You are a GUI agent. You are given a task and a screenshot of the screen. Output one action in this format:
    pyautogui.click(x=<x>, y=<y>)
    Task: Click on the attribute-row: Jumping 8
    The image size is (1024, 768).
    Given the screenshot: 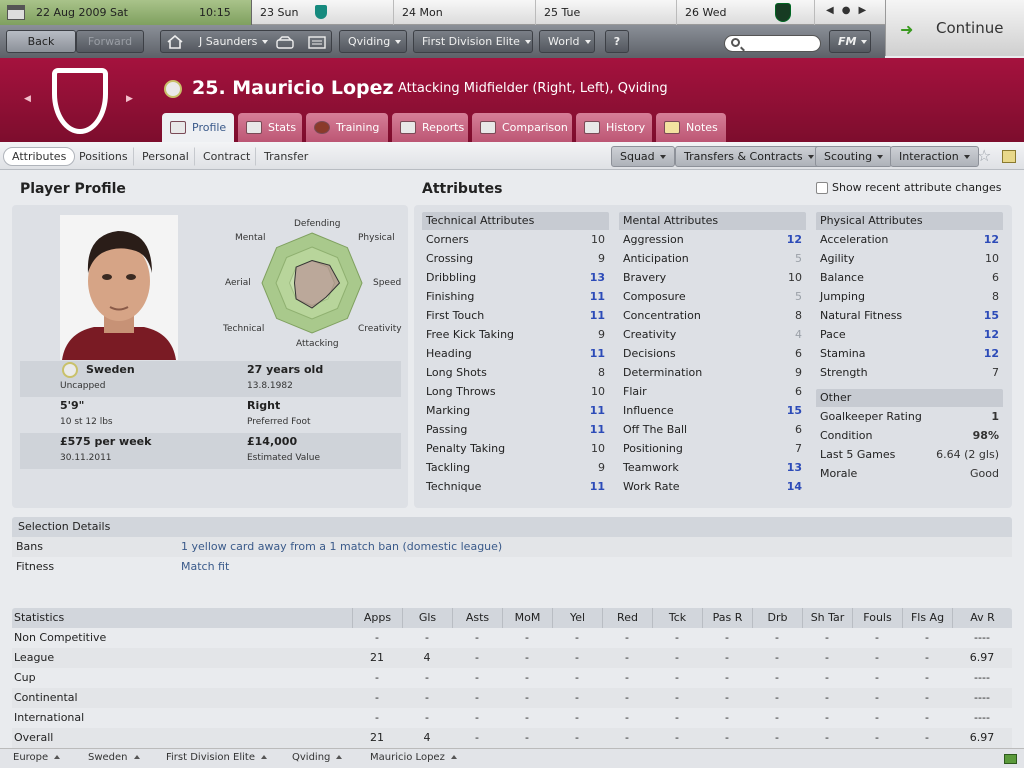 What is the action you would take?
    pyautogui.click(x=909, y=296)
    